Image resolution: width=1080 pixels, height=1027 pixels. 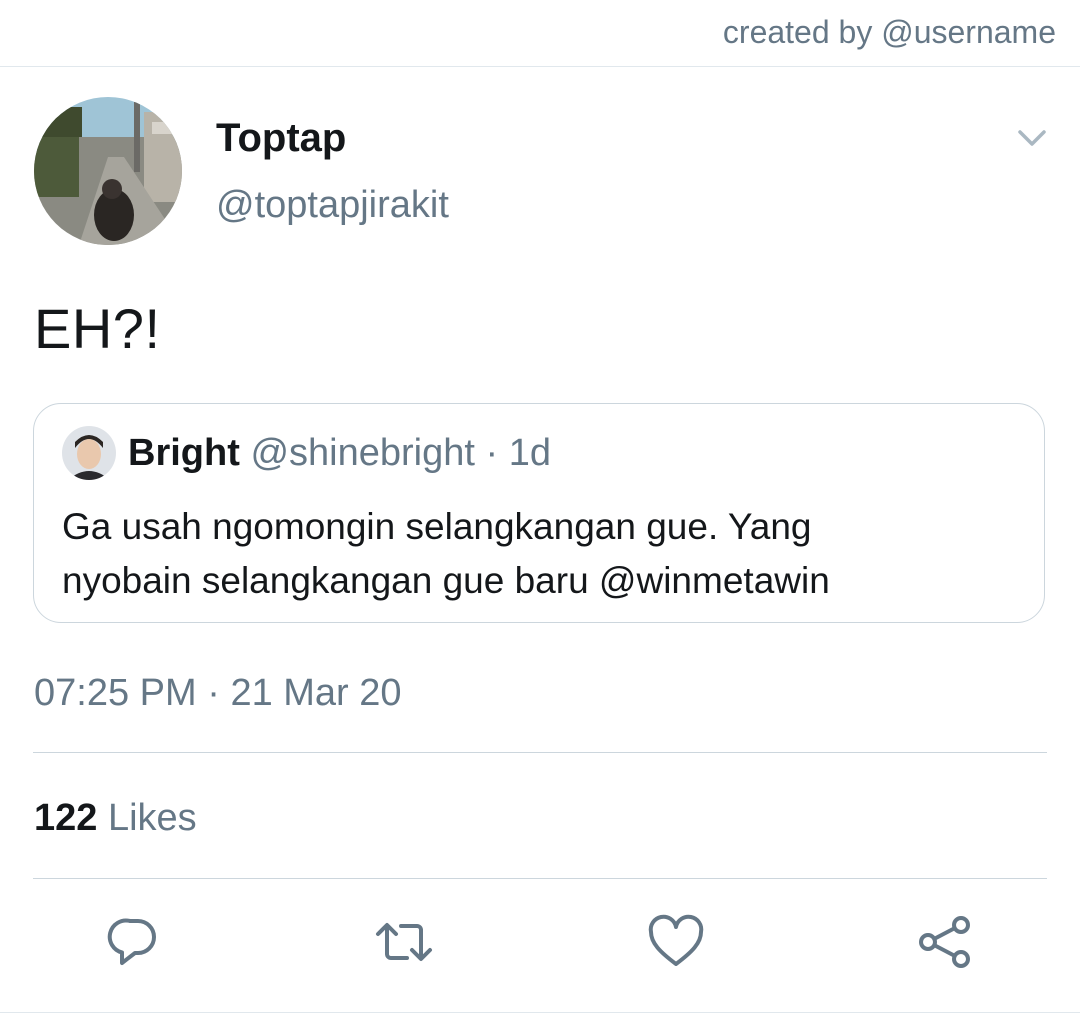 What do you see at coordinates (437, 526) in the screenshot?
I see `quoted-text-line: Ga usah ngomongin selangkangan gue. Yang` at bounding box center [437, 526].